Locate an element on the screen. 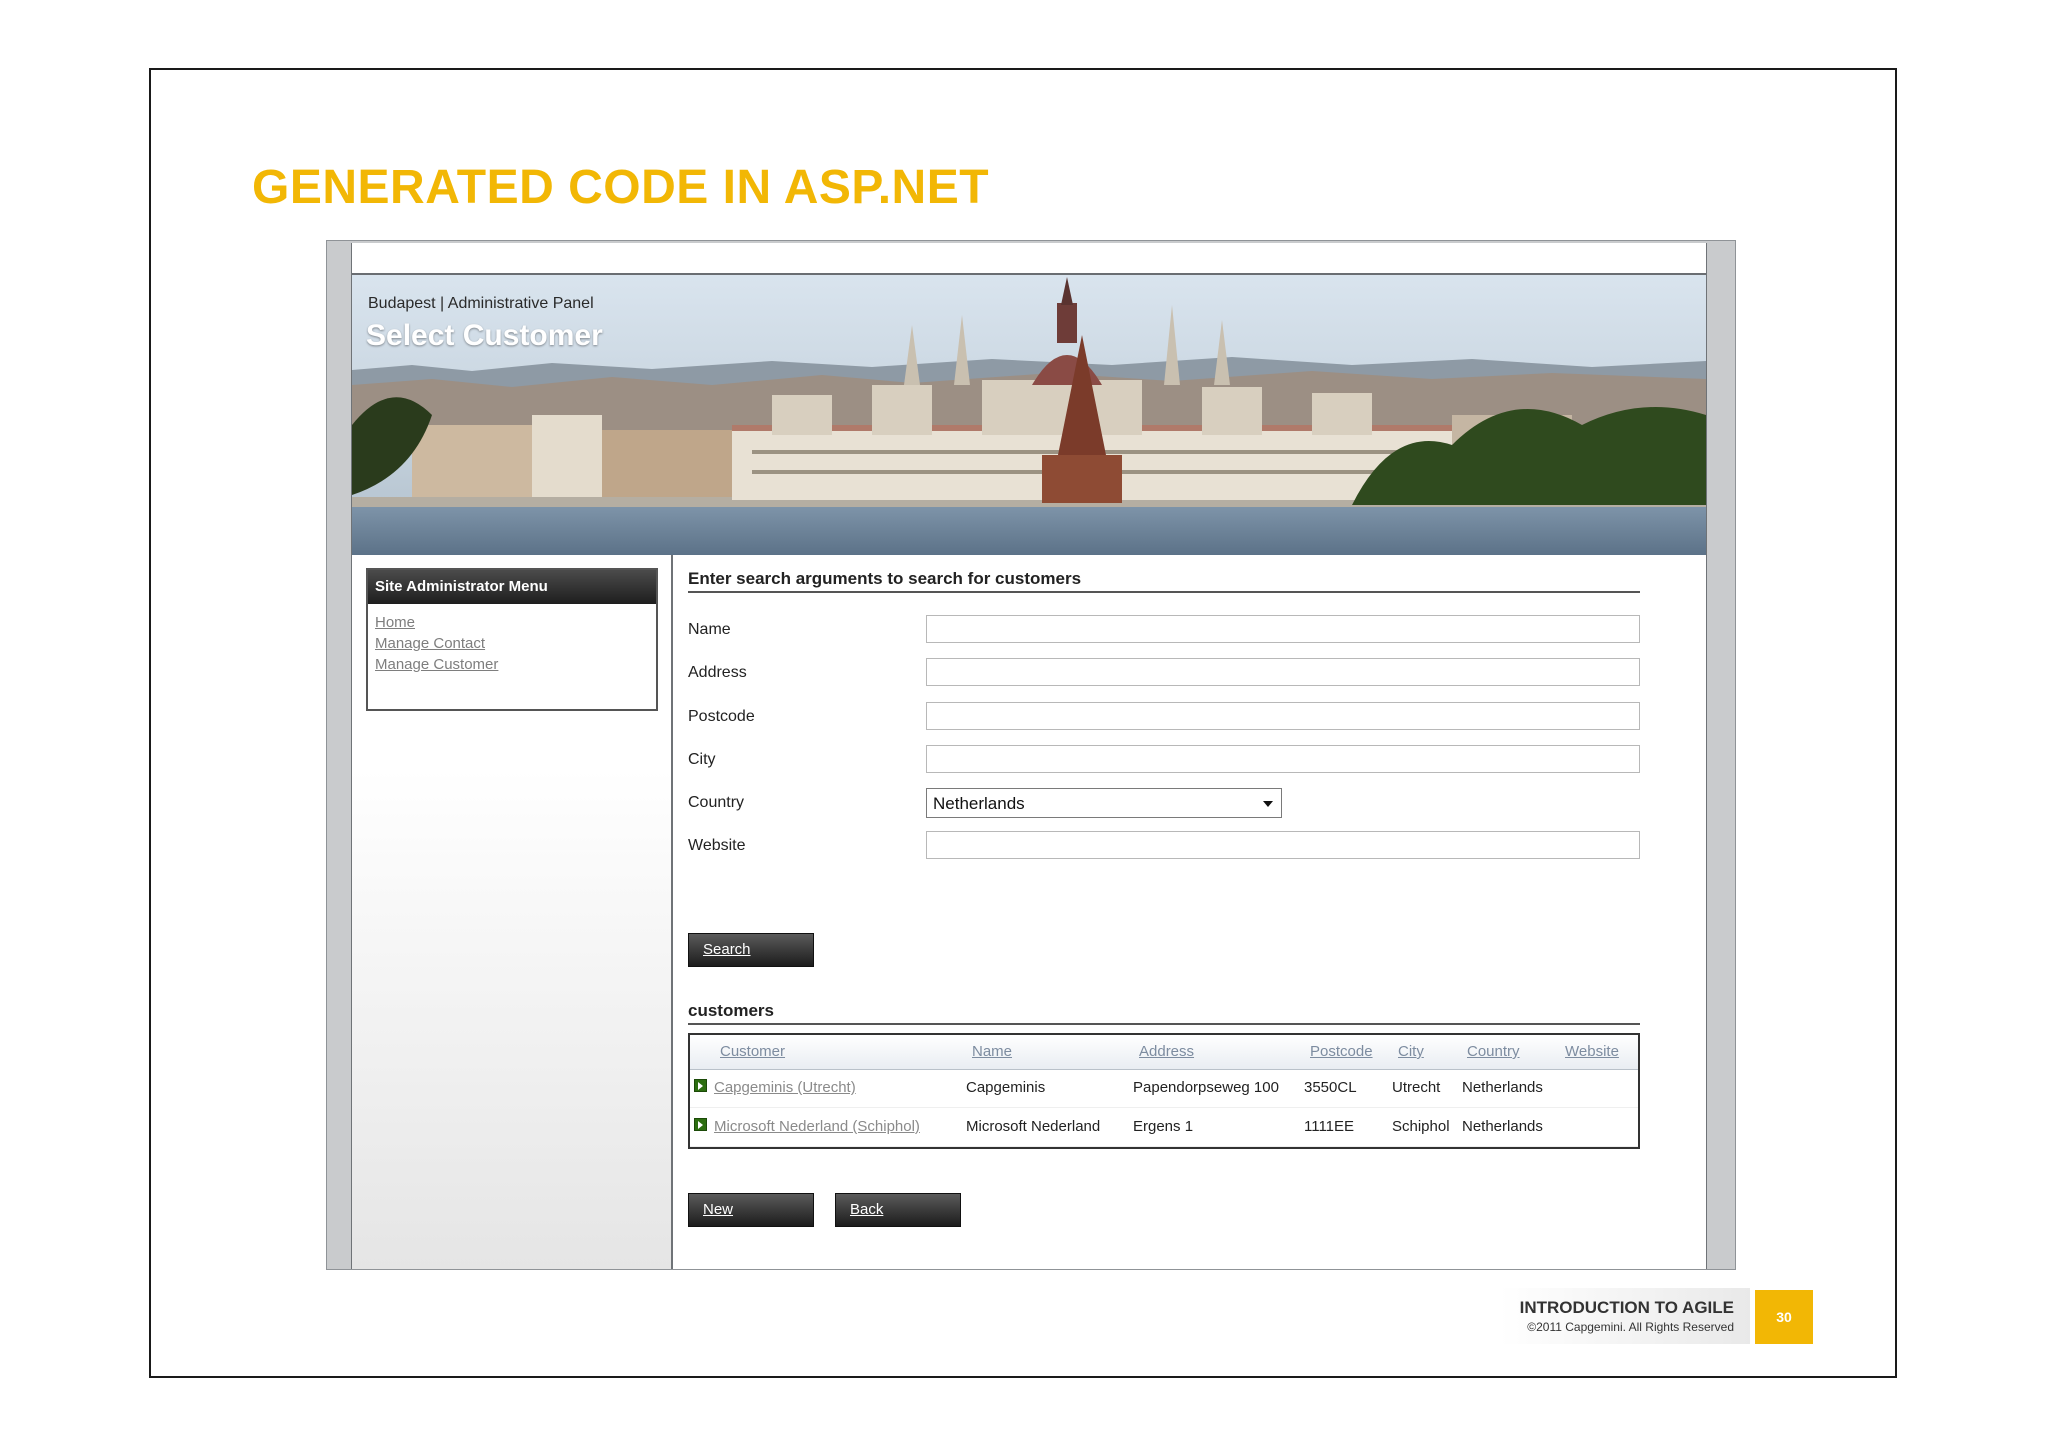 The height and width of the screenshot is (1448, 2048). postcode-label: Postcode is located at coordinates (721, 716).